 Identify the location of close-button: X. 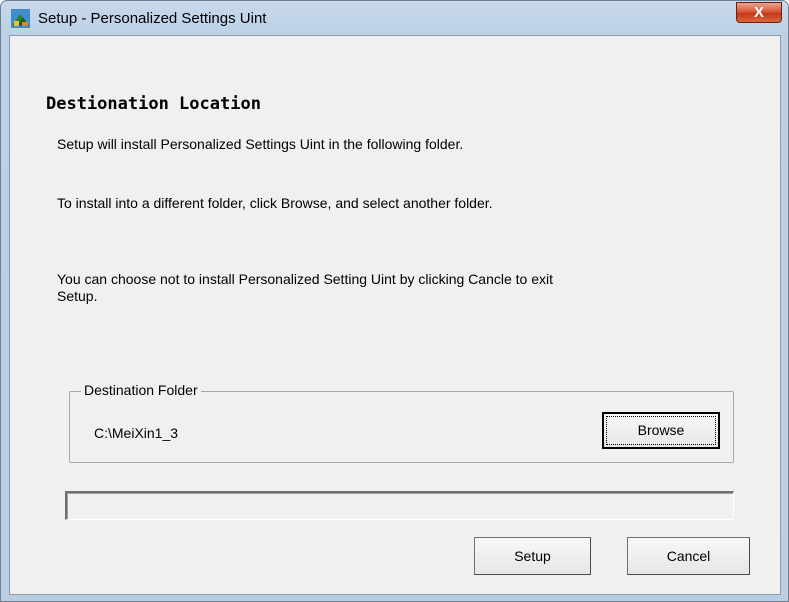
(759, 12).